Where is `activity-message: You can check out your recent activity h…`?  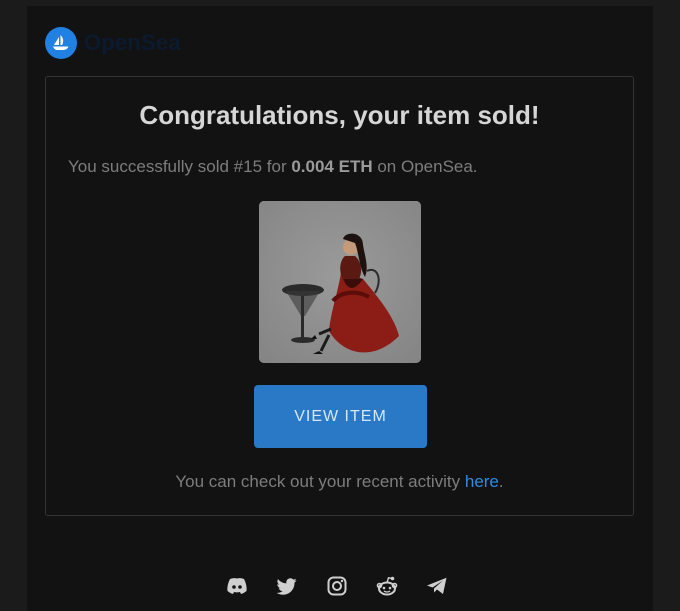
activity-message: You can check out your recent activity h… is located at coordinates (339, 482).